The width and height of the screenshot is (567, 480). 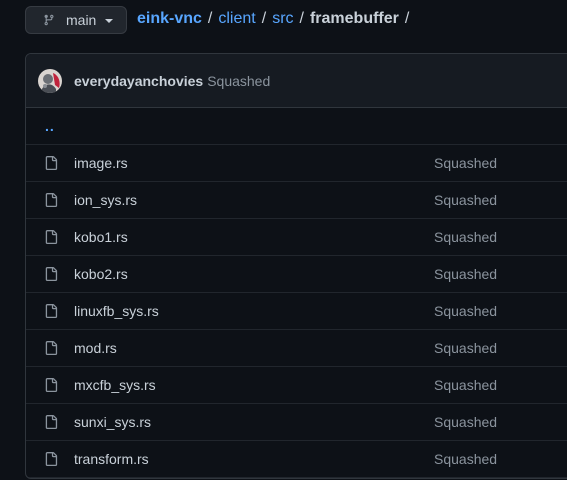 What do you see at coordinates (296, 237) in the screenshot?
I see `table-row: kobo1.rs Squashed` at bounding box center [296, 237].